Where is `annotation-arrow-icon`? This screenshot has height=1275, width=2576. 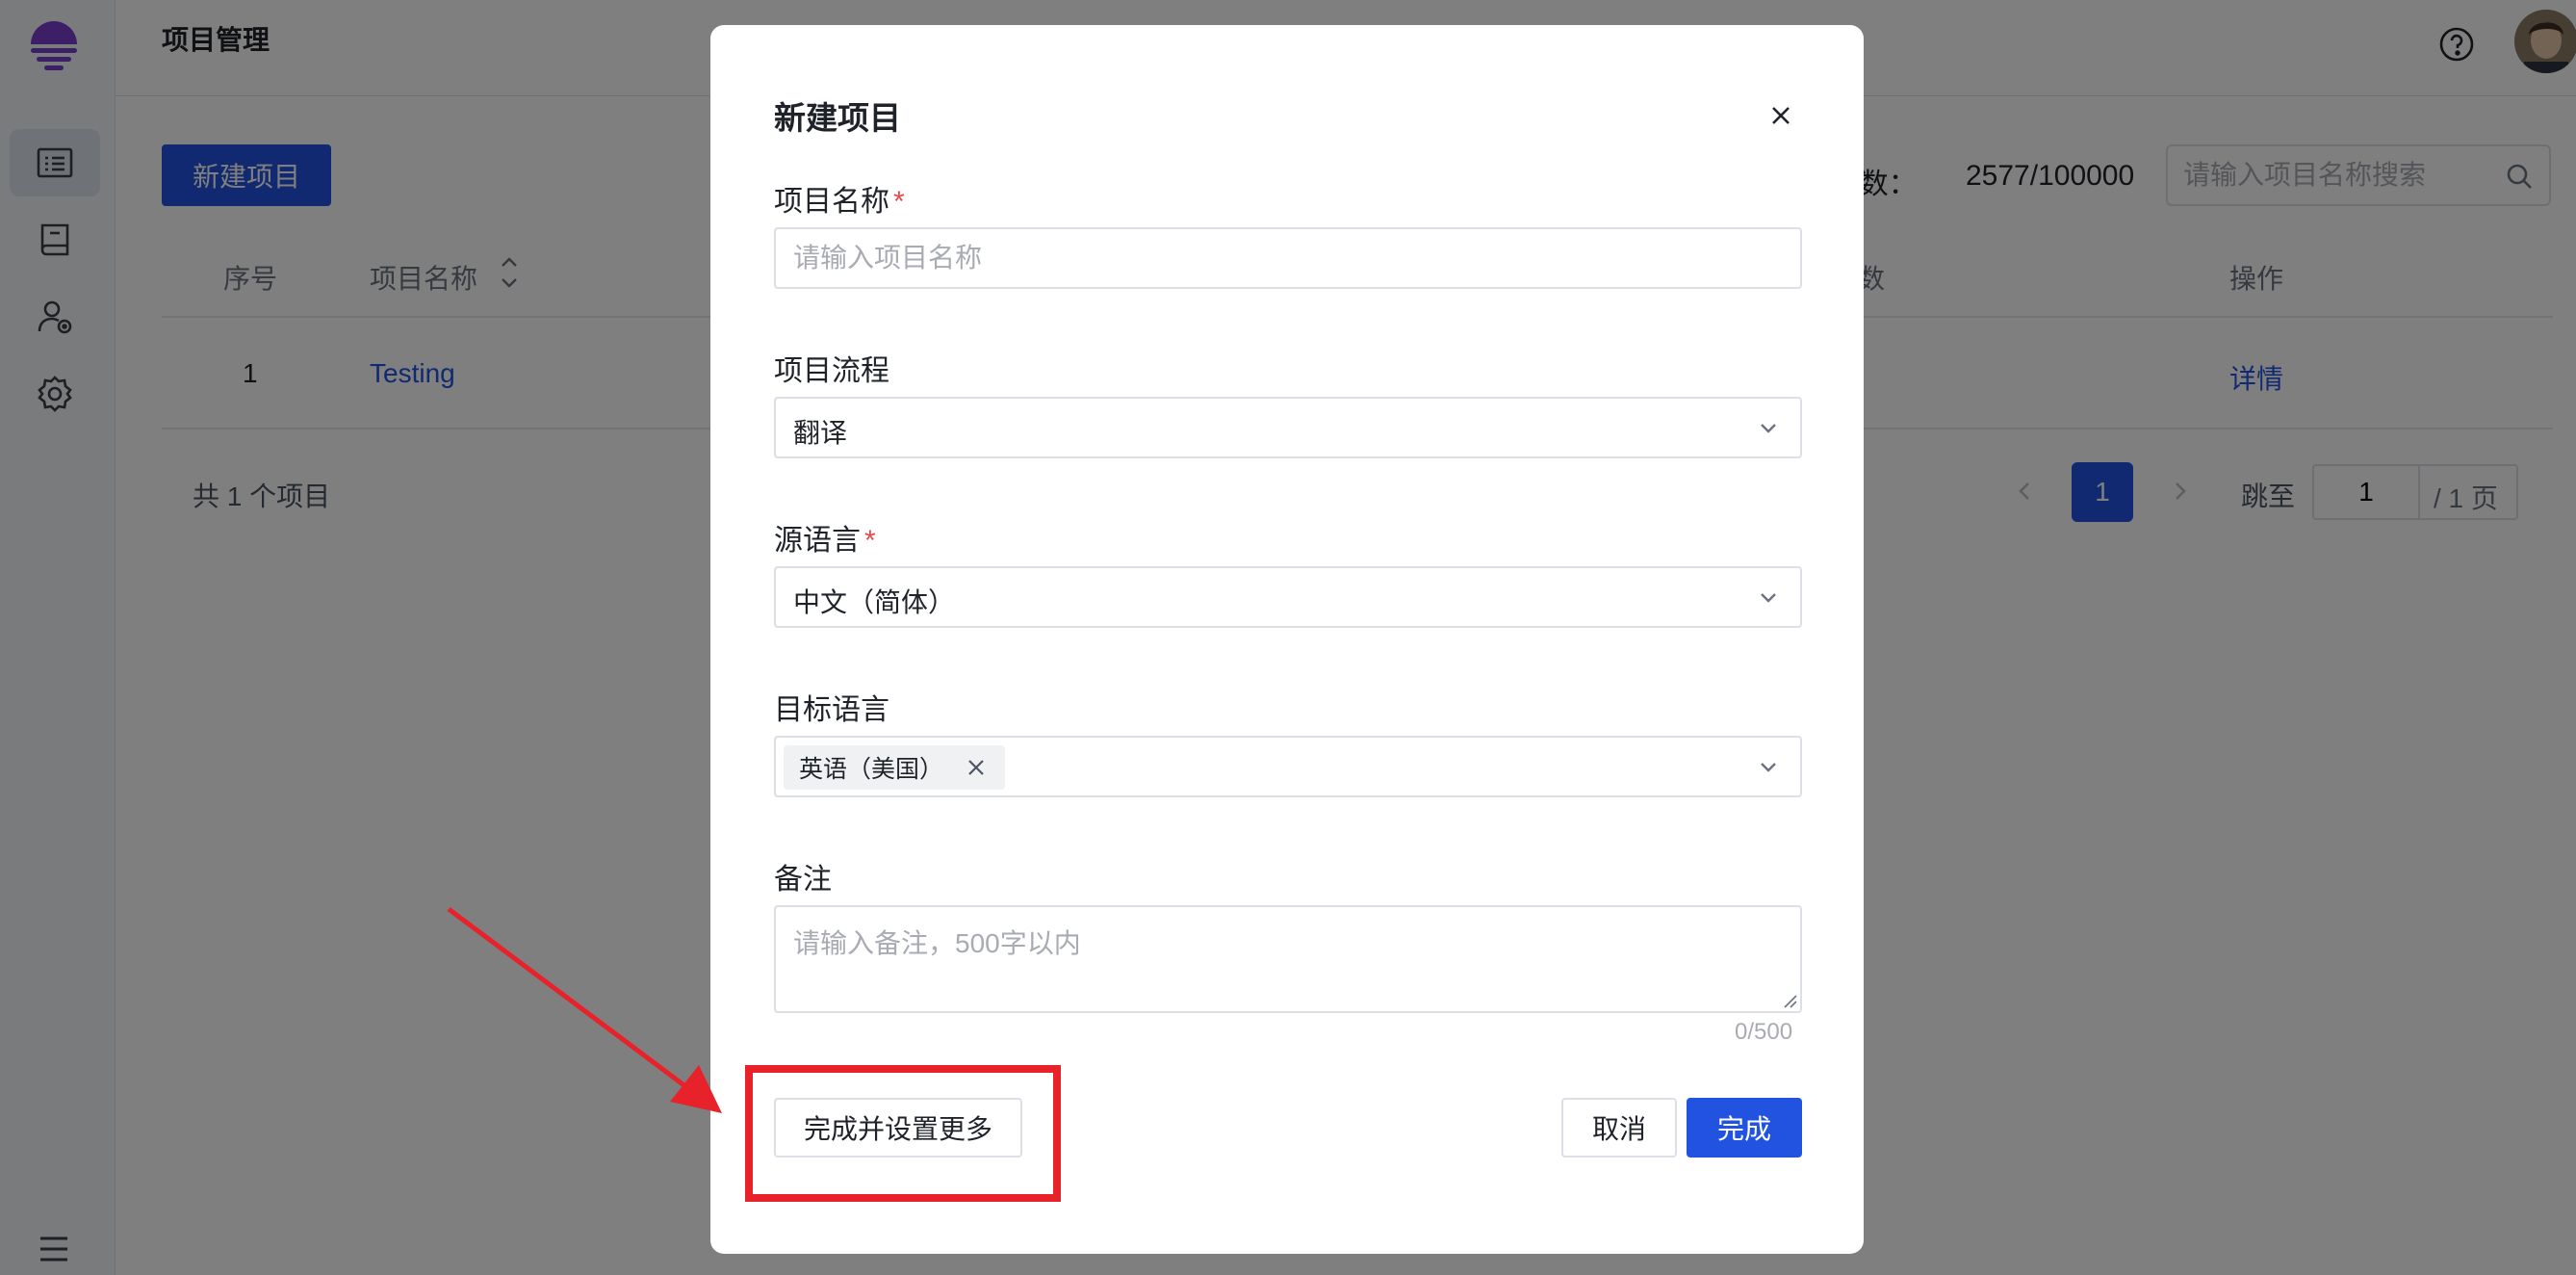 annotation-arrow-icon is located at coordinates (584, 1009).